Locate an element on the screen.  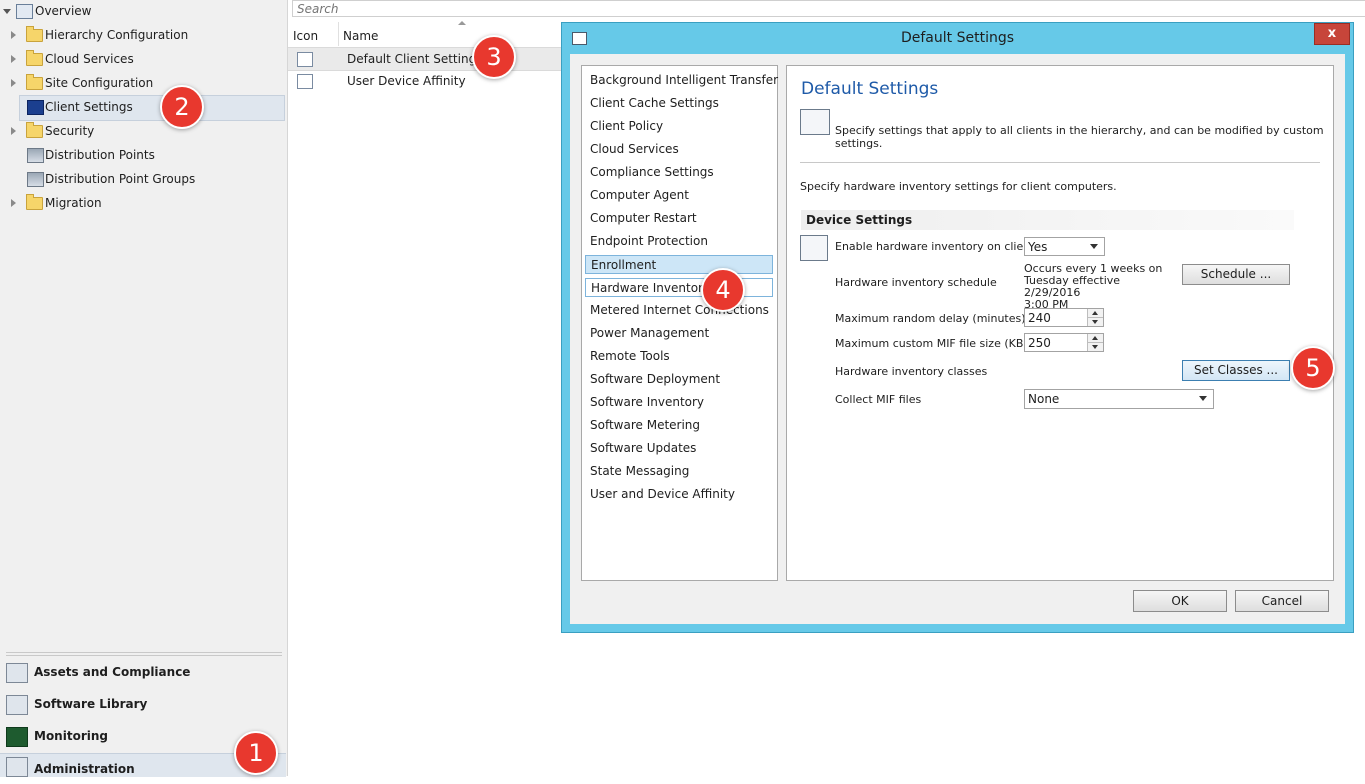
callout-badge-5: 5 is located at coordinates (1313, 368).